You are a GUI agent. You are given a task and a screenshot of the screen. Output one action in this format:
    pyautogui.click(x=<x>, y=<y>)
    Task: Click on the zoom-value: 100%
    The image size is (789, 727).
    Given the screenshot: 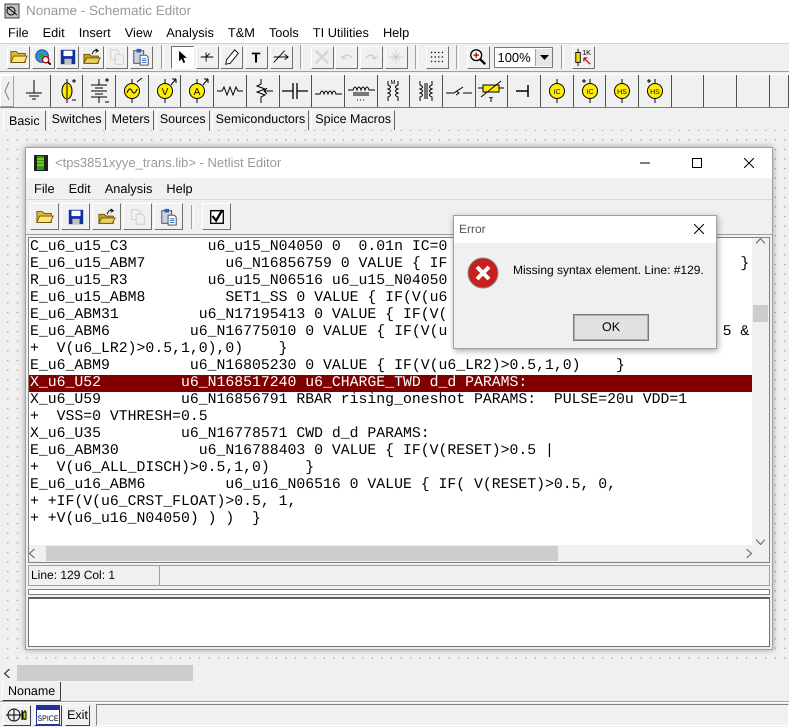 What is the action you would take?
    pyautogui.click(x=514, y=57)
    